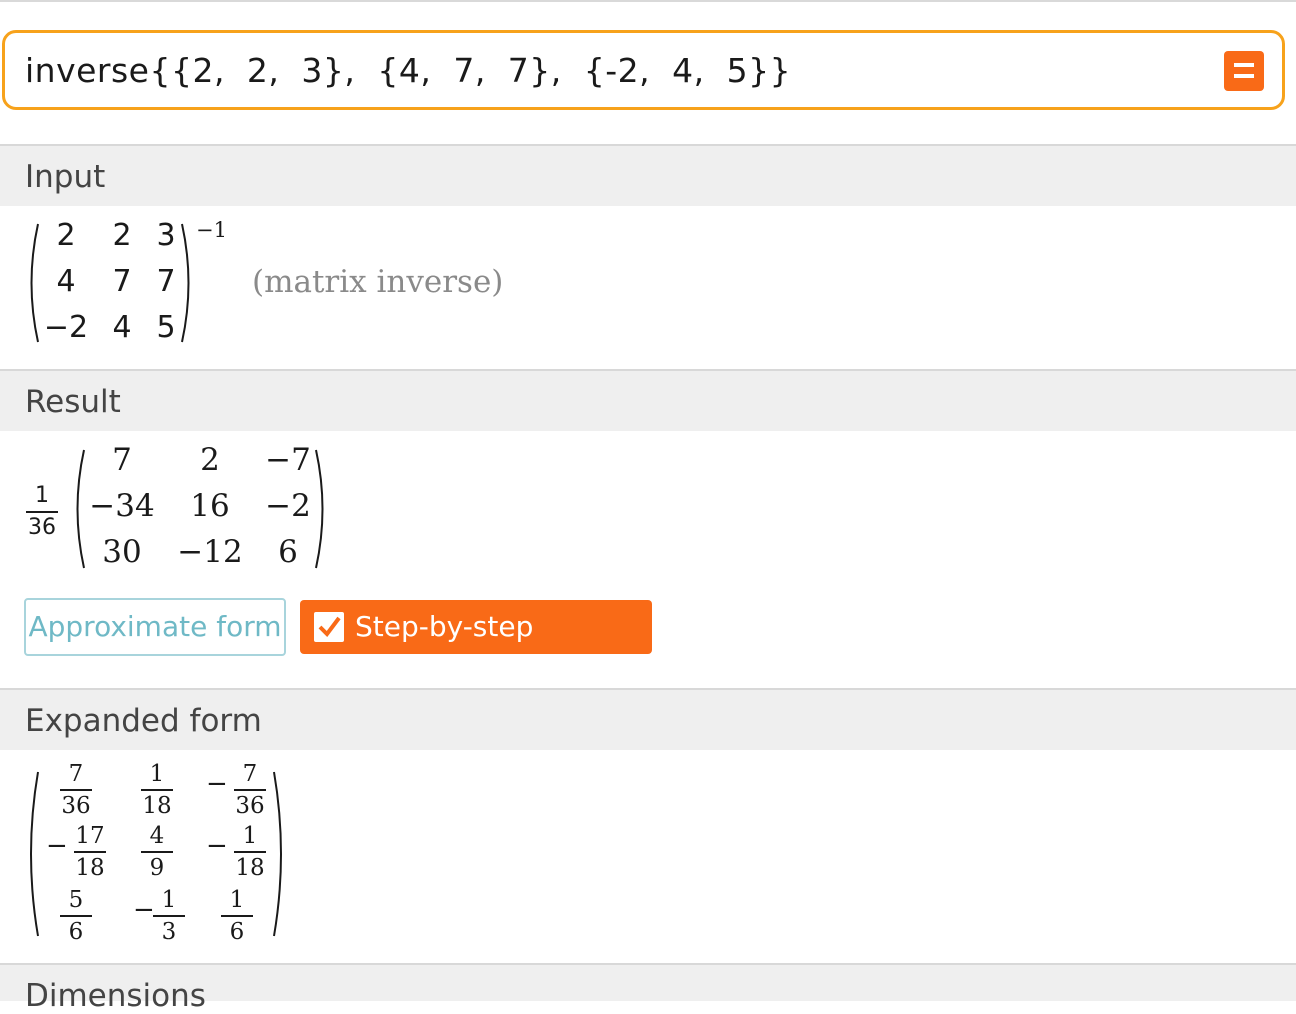 Image resolution: width=1296 pixels, height=1014 pixels. I want to click on matrix-cell: 49, so click(157, 852).